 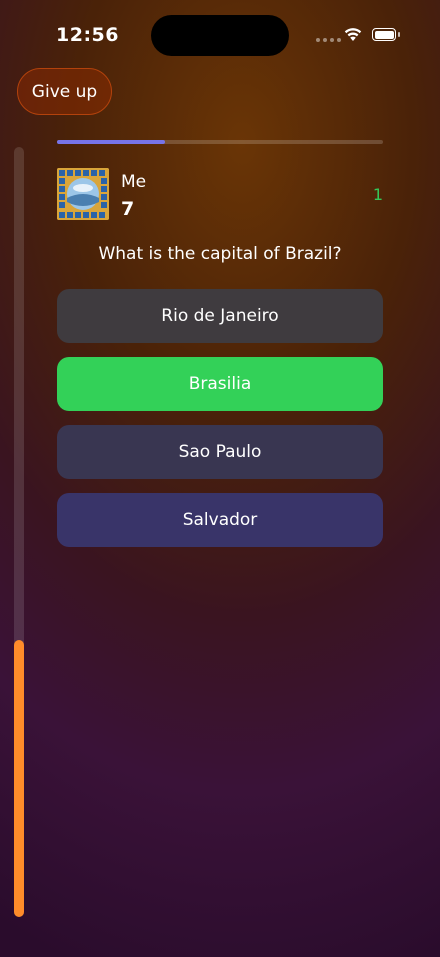 I want to click on status-time: 12:56, so click(x=87, y=35).